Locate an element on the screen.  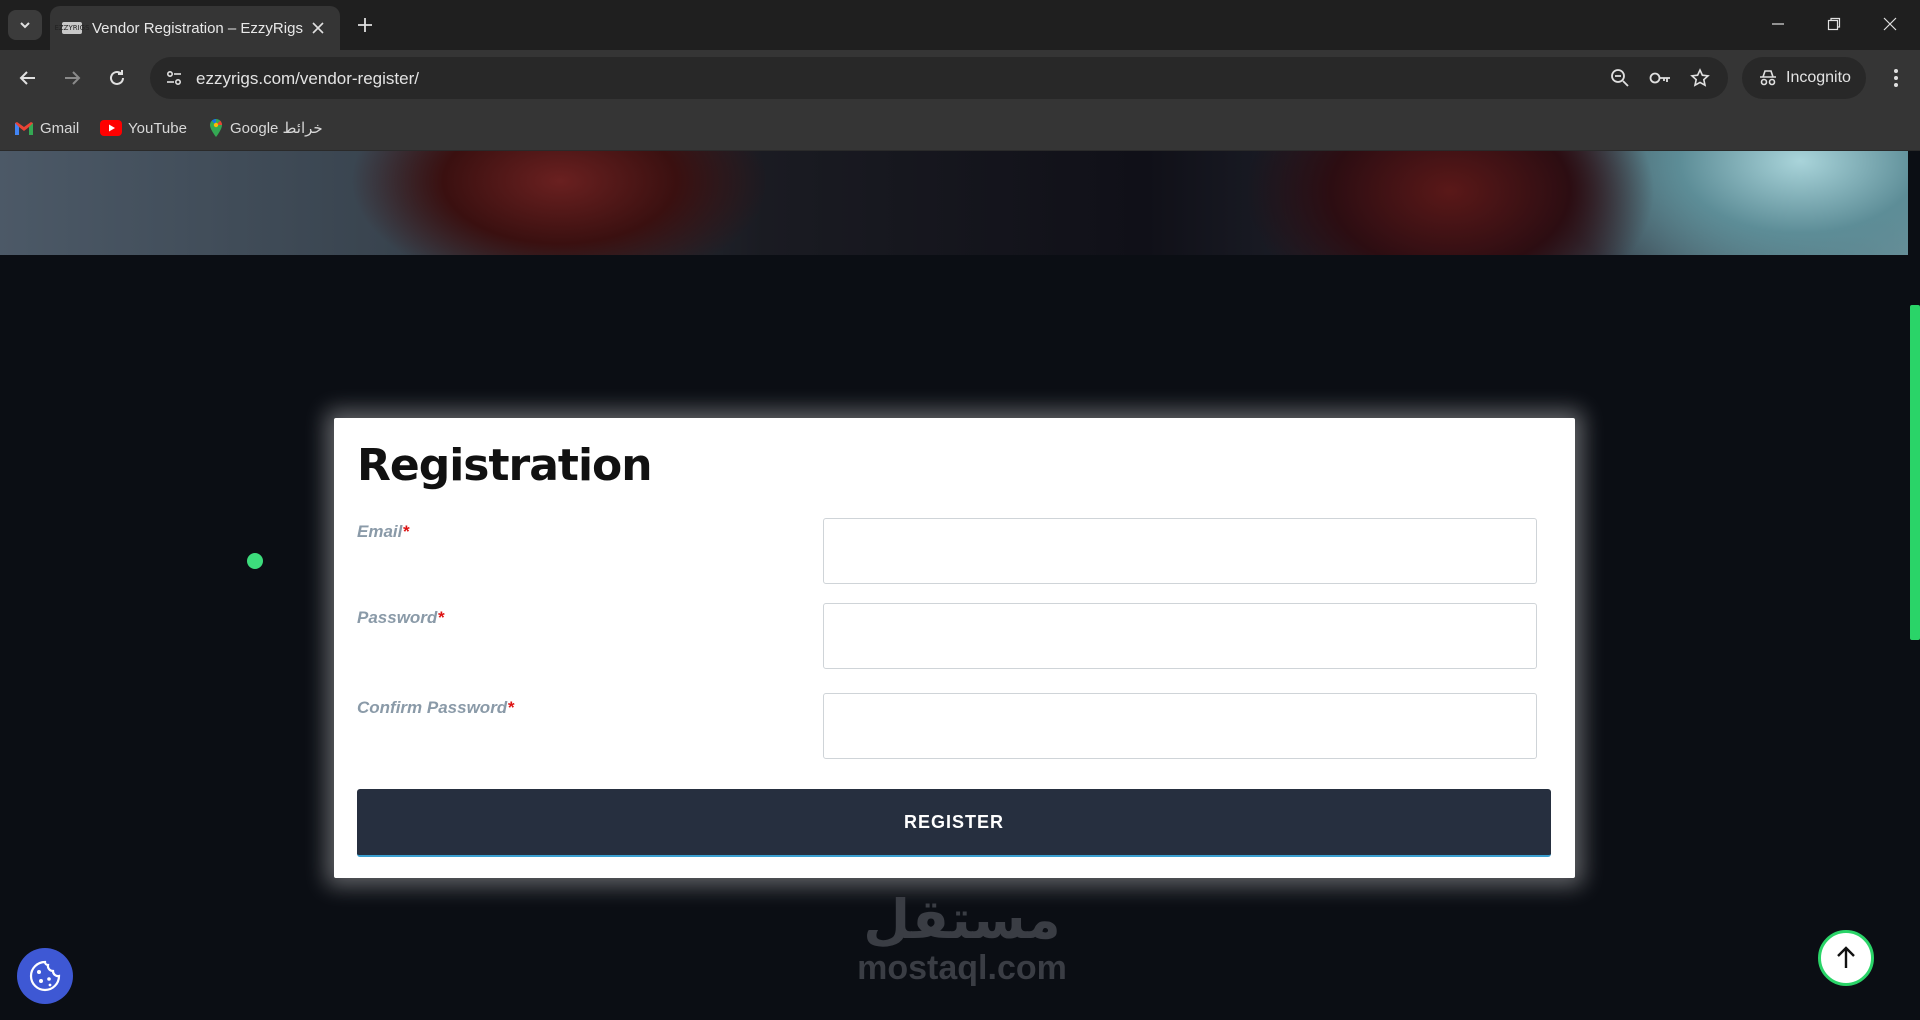
browser-tab: EZZYRIGS Vendor Registration – EzzyRigs is located at coordinates (195, 28).